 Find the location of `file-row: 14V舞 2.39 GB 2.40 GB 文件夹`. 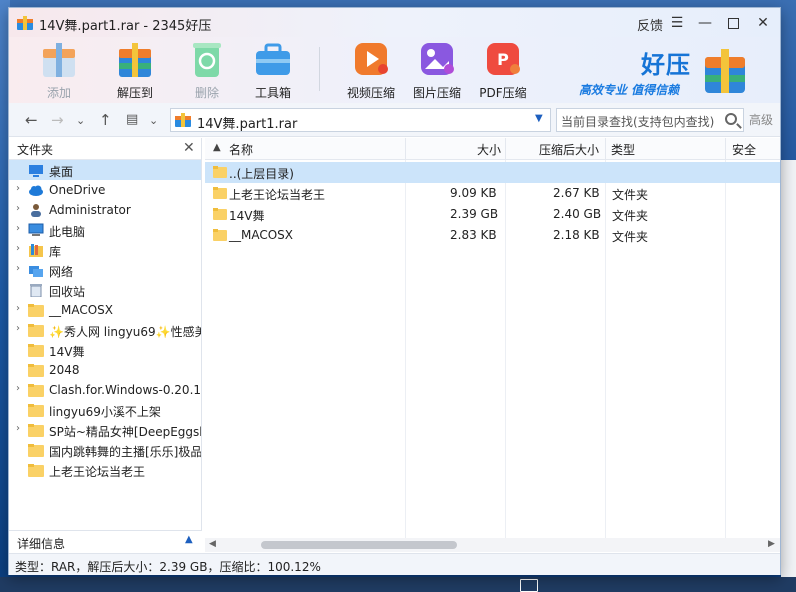

file-row: 14V舞 2.39 GB 2.40 GB 文件夹 is located at coordinates (492, 214).